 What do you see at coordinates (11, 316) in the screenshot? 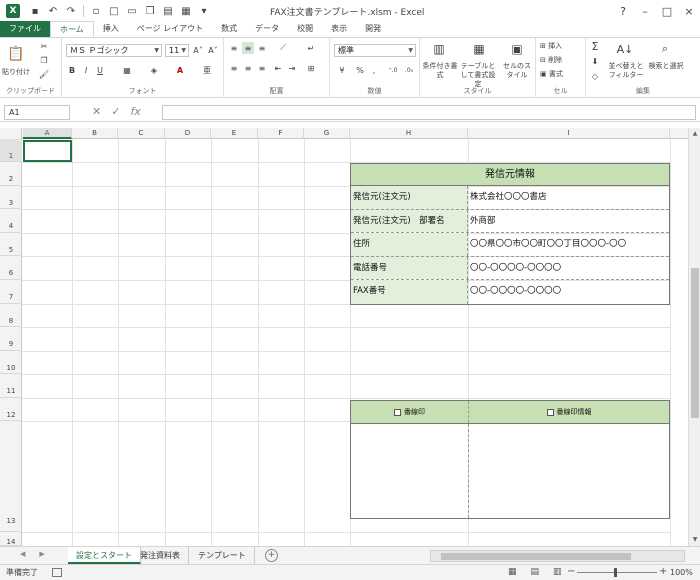
I see `row-header: 8` at bounding box center [11, 316].